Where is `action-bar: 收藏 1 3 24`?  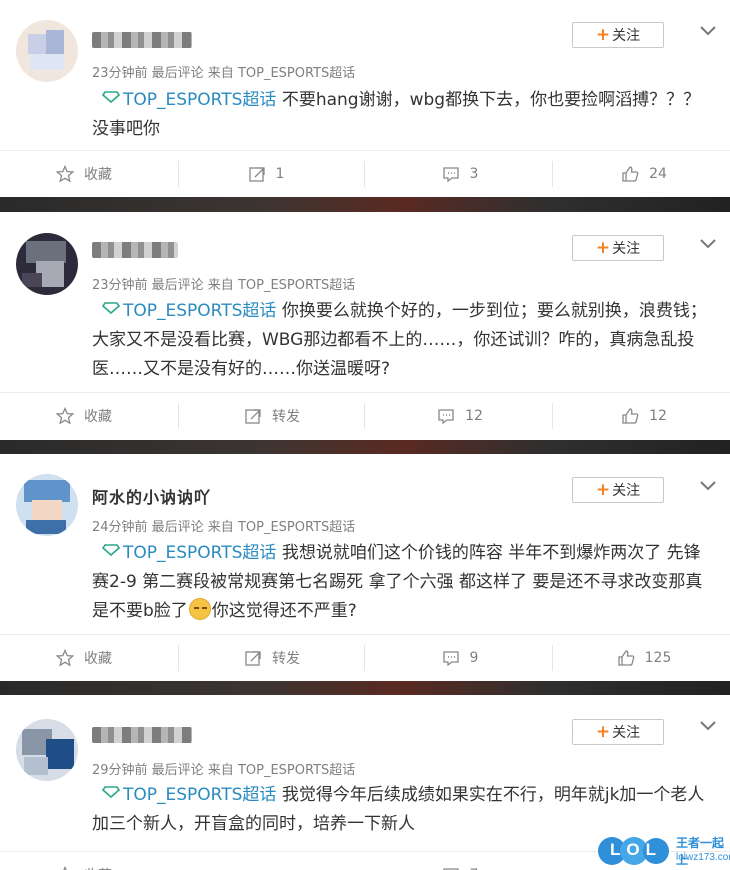 action-bar: 收藏 1 3 24 is located at coordinates (365, 173).